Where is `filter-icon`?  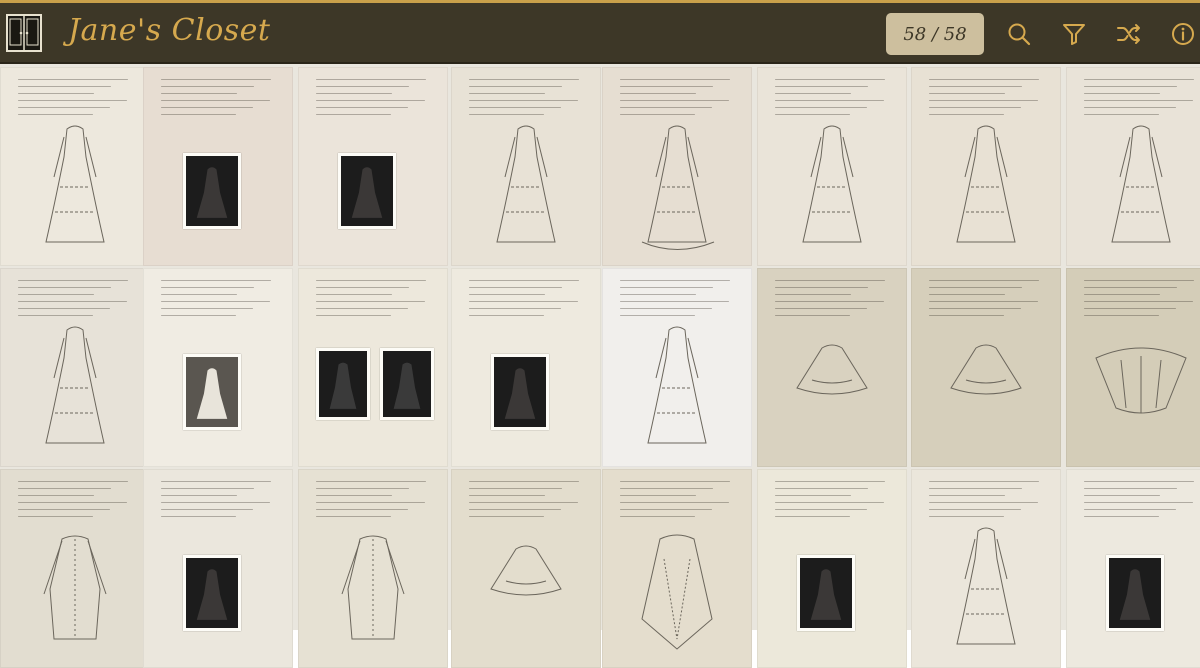
filter-icon is located at coordinates (1074, 34).